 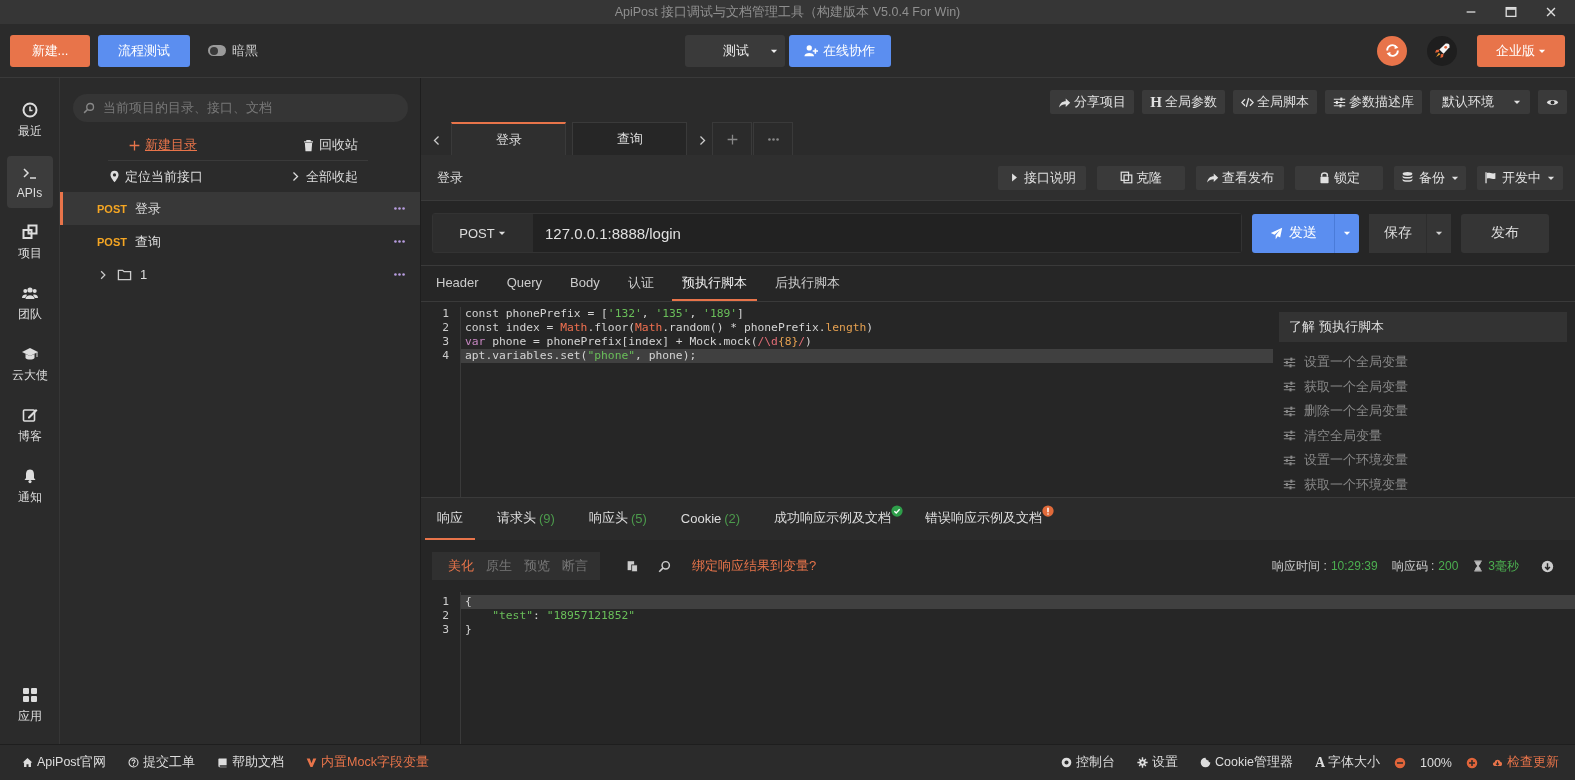 What do you see at coordinates (710, 519) in the screenshot?
I see `response-tab: Cookie (2)` at bounding box center [710, 519].